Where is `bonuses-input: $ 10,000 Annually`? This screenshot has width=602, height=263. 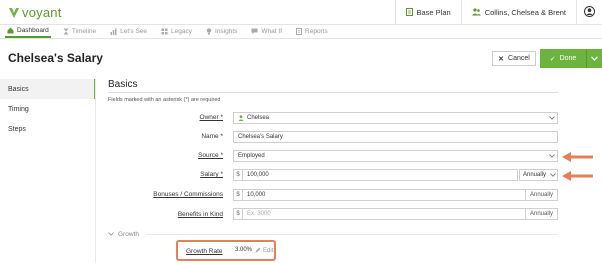
bonuses-input: $ 10,000 Annually is located at coordinates (395, 195).